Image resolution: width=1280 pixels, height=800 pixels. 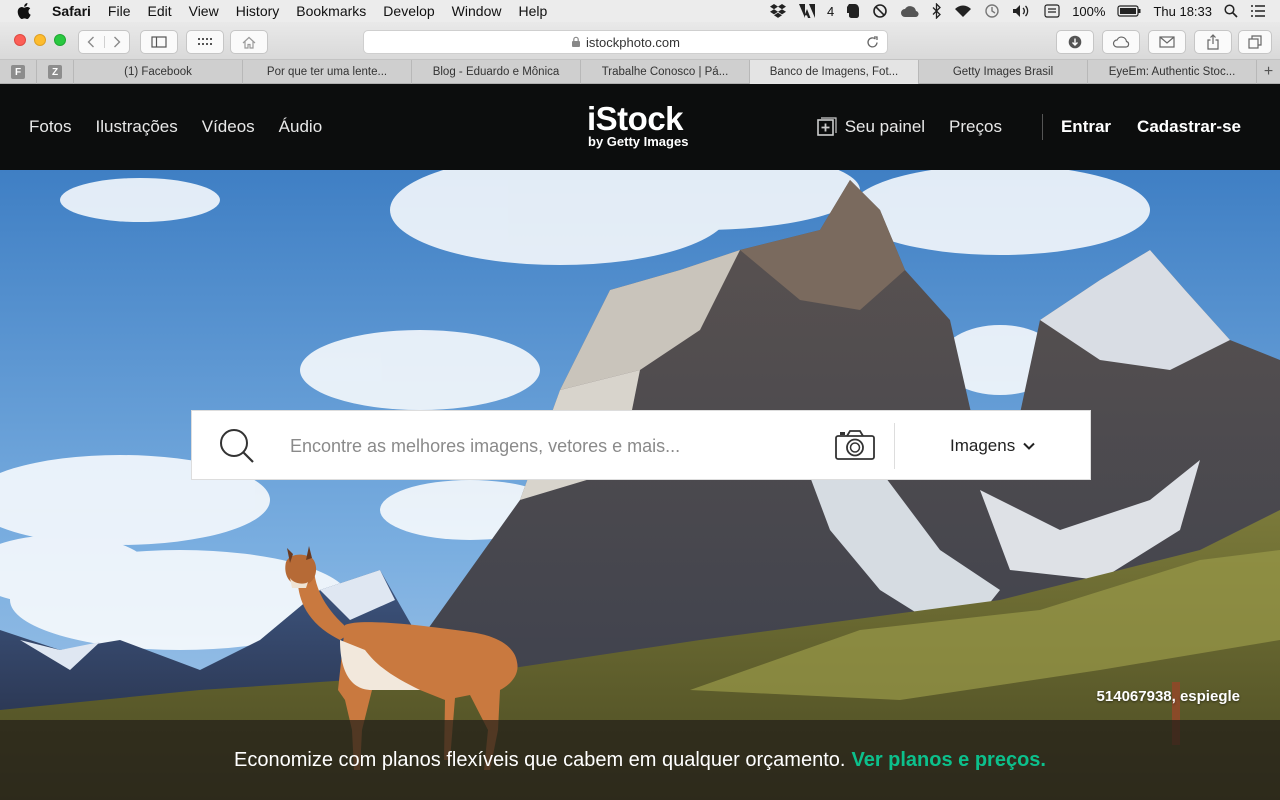 I want to click on dropbox-icon, so click(x=778, y=11).